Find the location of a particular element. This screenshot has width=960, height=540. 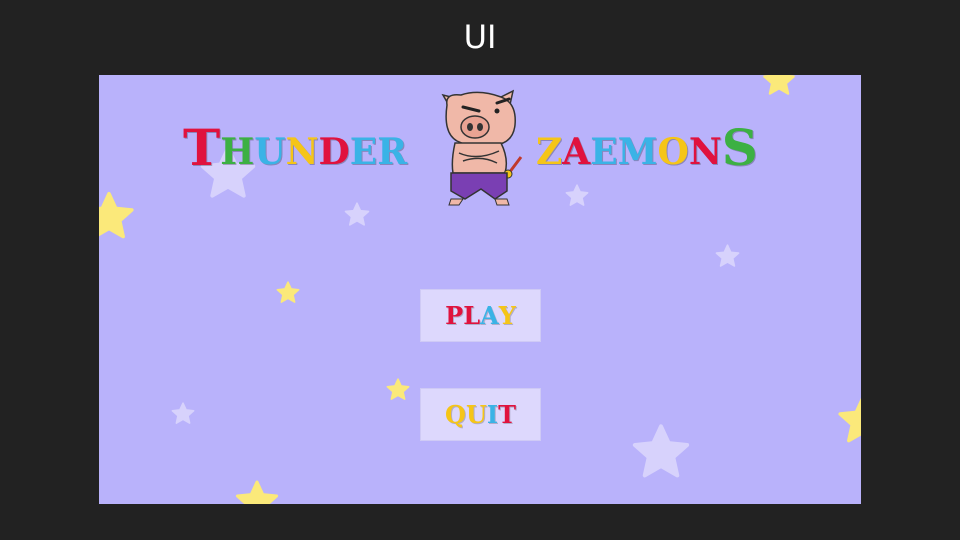

logo-letter: U is located at coordinates (270, 152).